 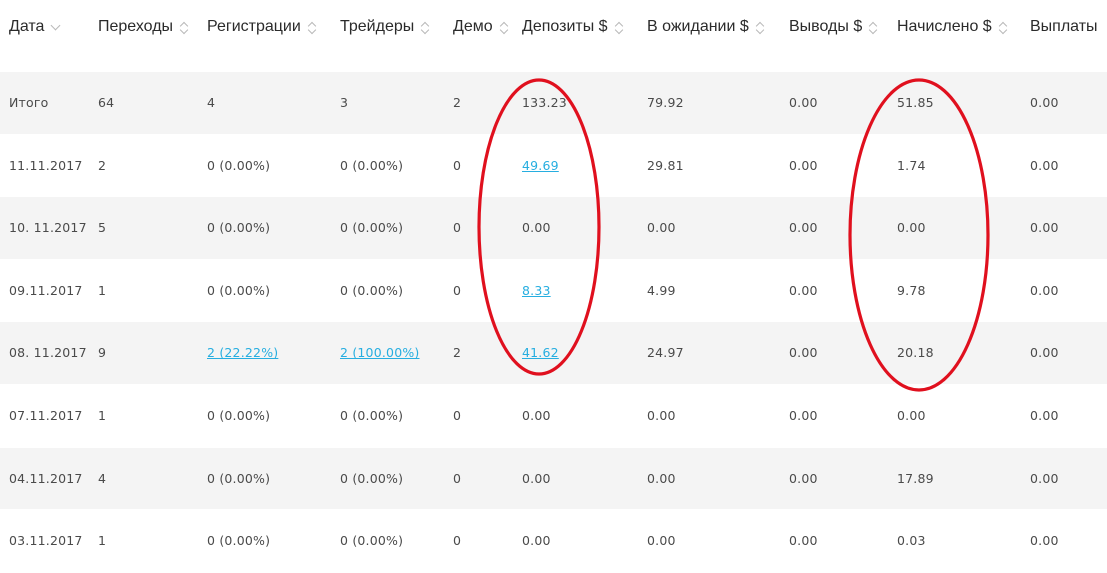 I want to click on column-header-registrations: Регистрации, so click(x=262, y=27).